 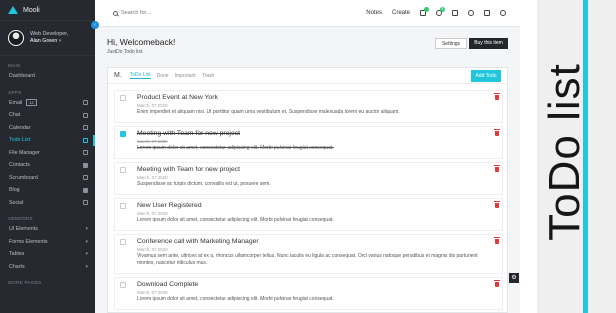 I want to click on welcome-header: Hi, Welcomeback! JustDo Todo list., so click(x=141, y=46).